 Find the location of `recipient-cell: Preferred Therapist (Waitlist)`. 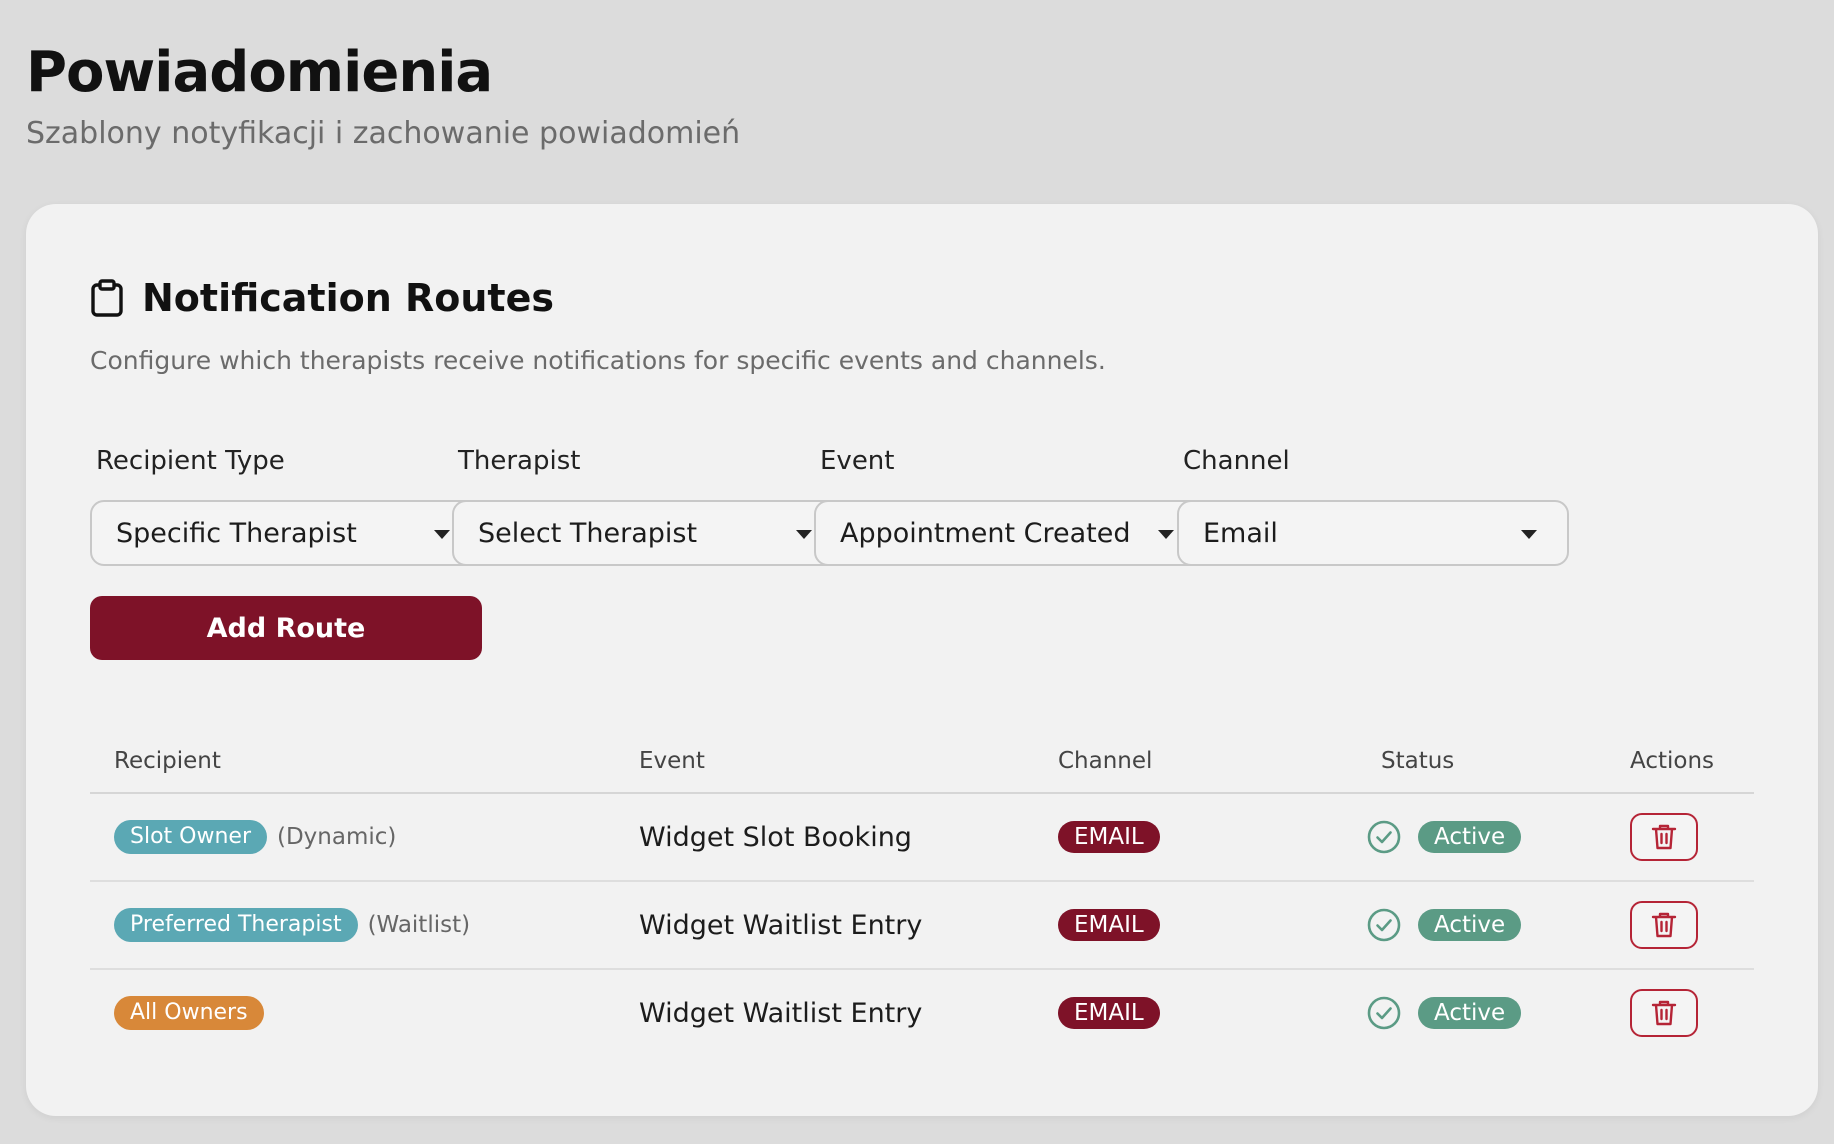

recipient-cell: Preferred Therapist (Waitlist) is located at coordinates (292, 925).